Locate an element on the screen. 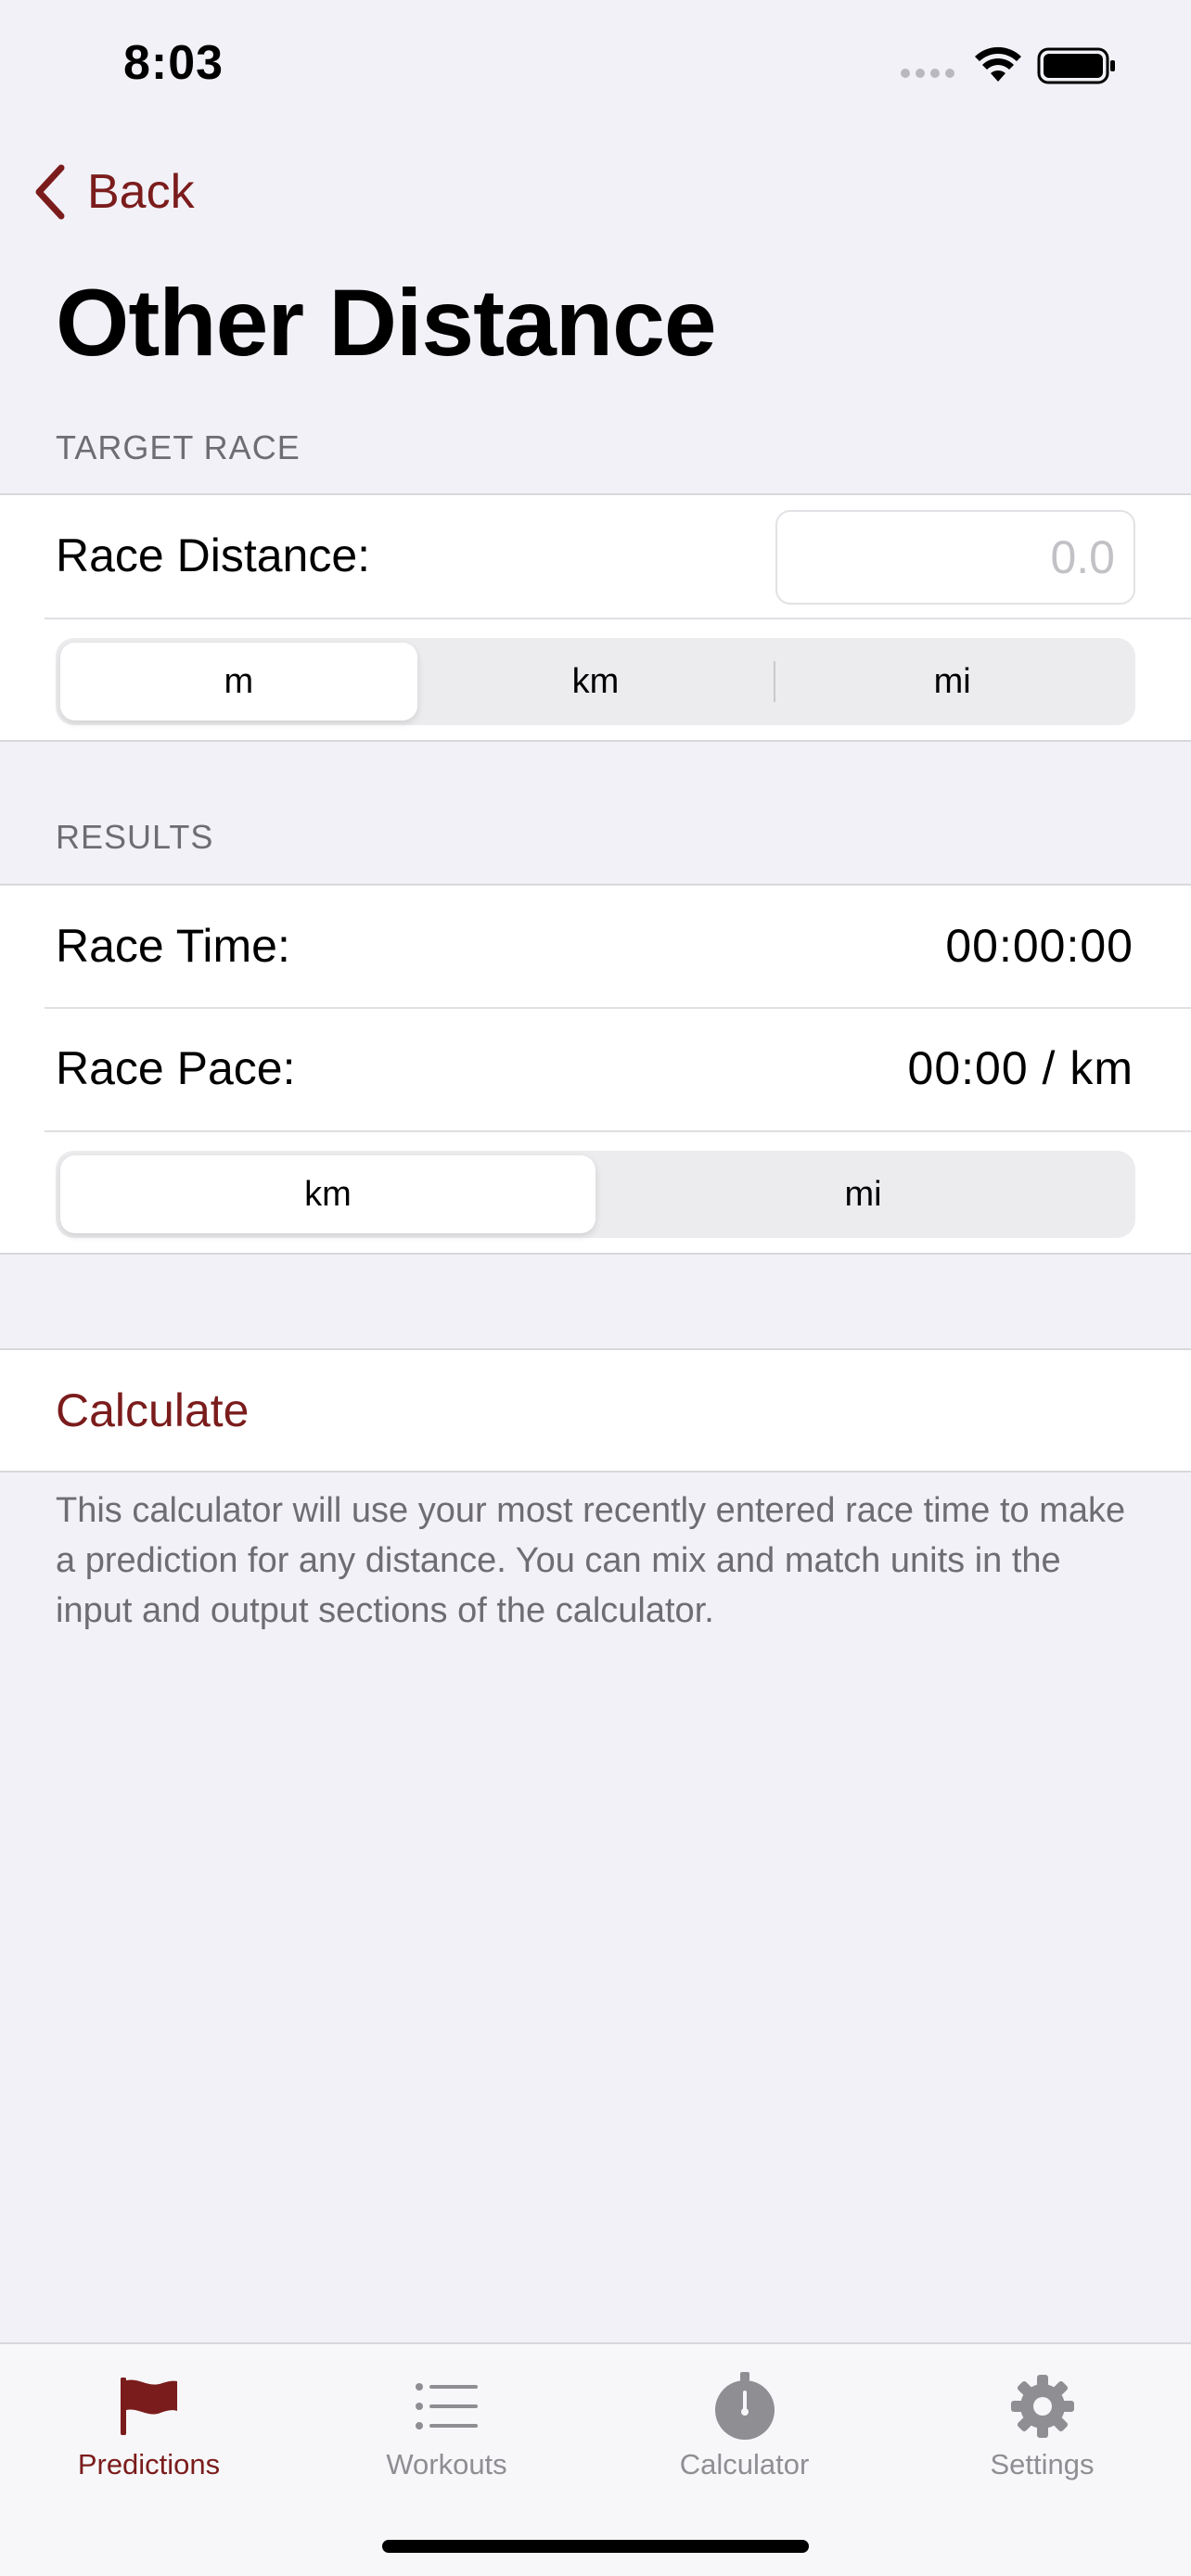 This screenshot has height=2576, width=1191. distance-unit-segmented-control: m km mi is located at coordinates (595, 682).